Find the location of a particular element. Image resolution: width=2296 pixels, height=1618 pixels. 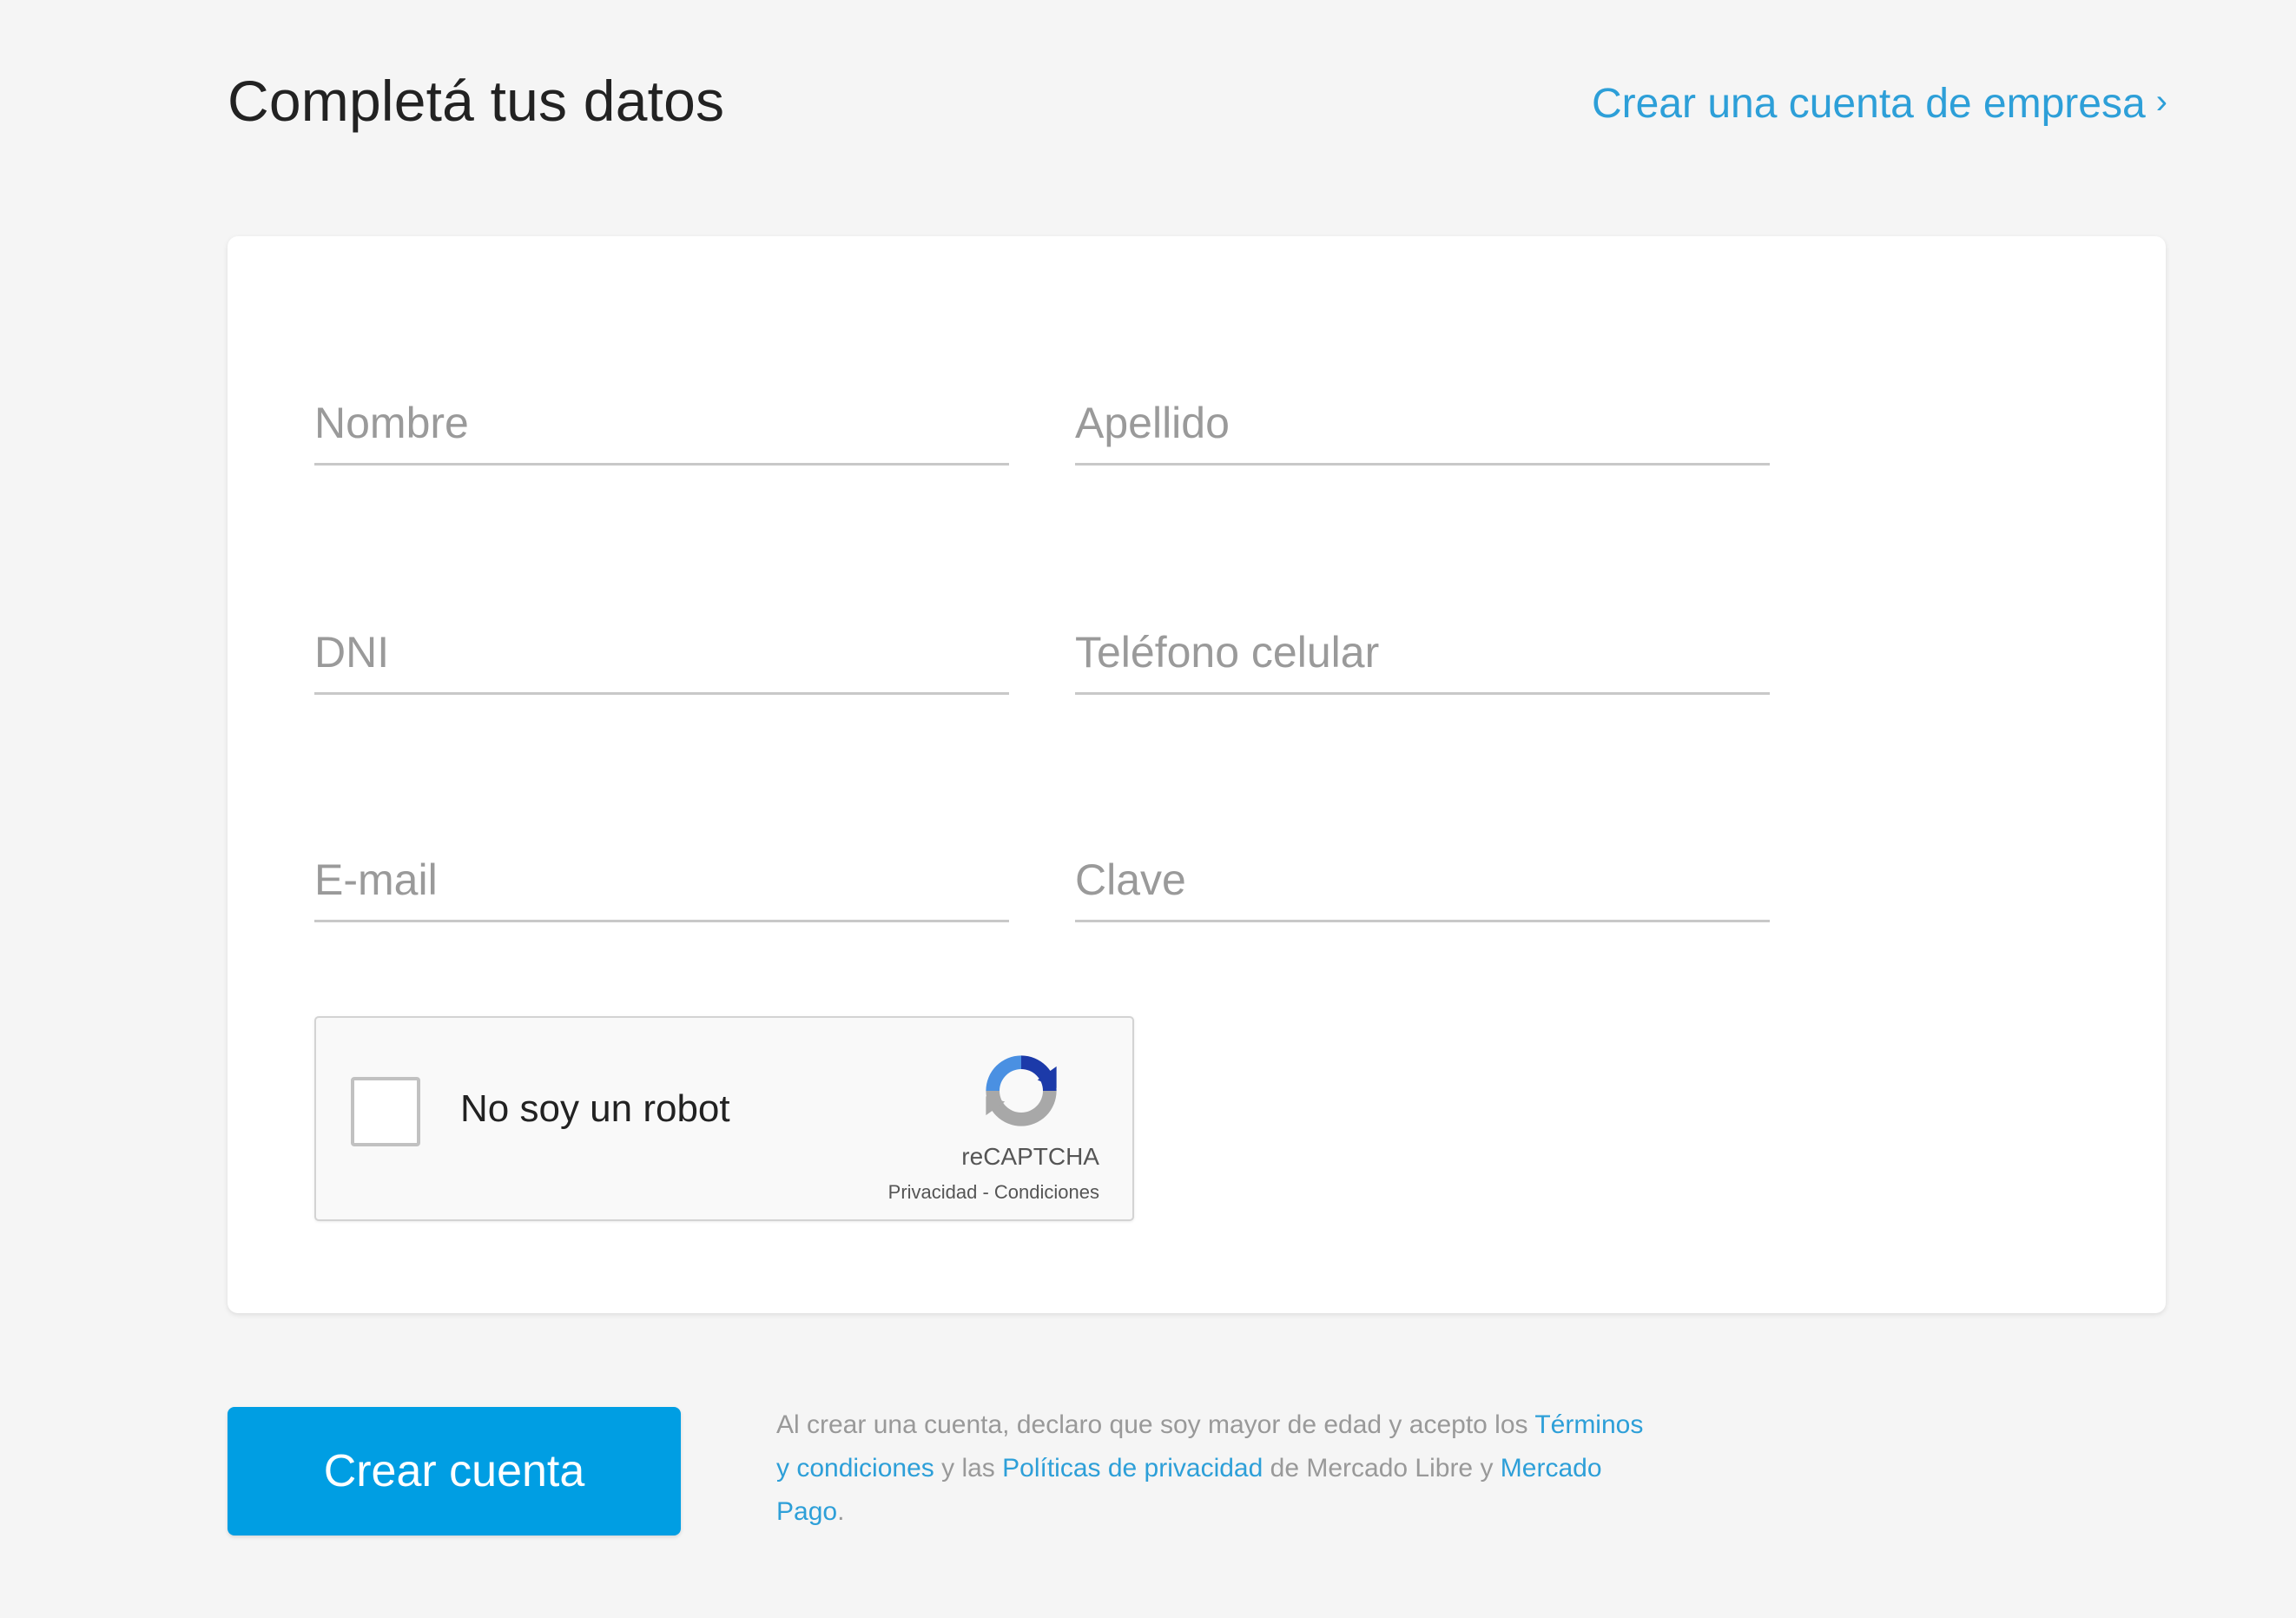

email-field is located at coordinates (661, 878).